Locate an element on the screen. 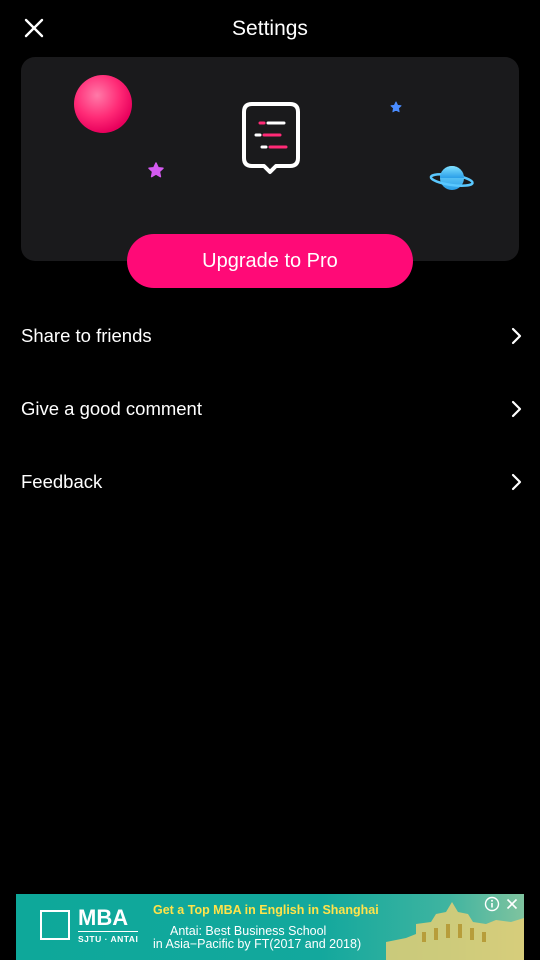 The image size is (540, 960). close-icon is located at coordinates (512, 904).